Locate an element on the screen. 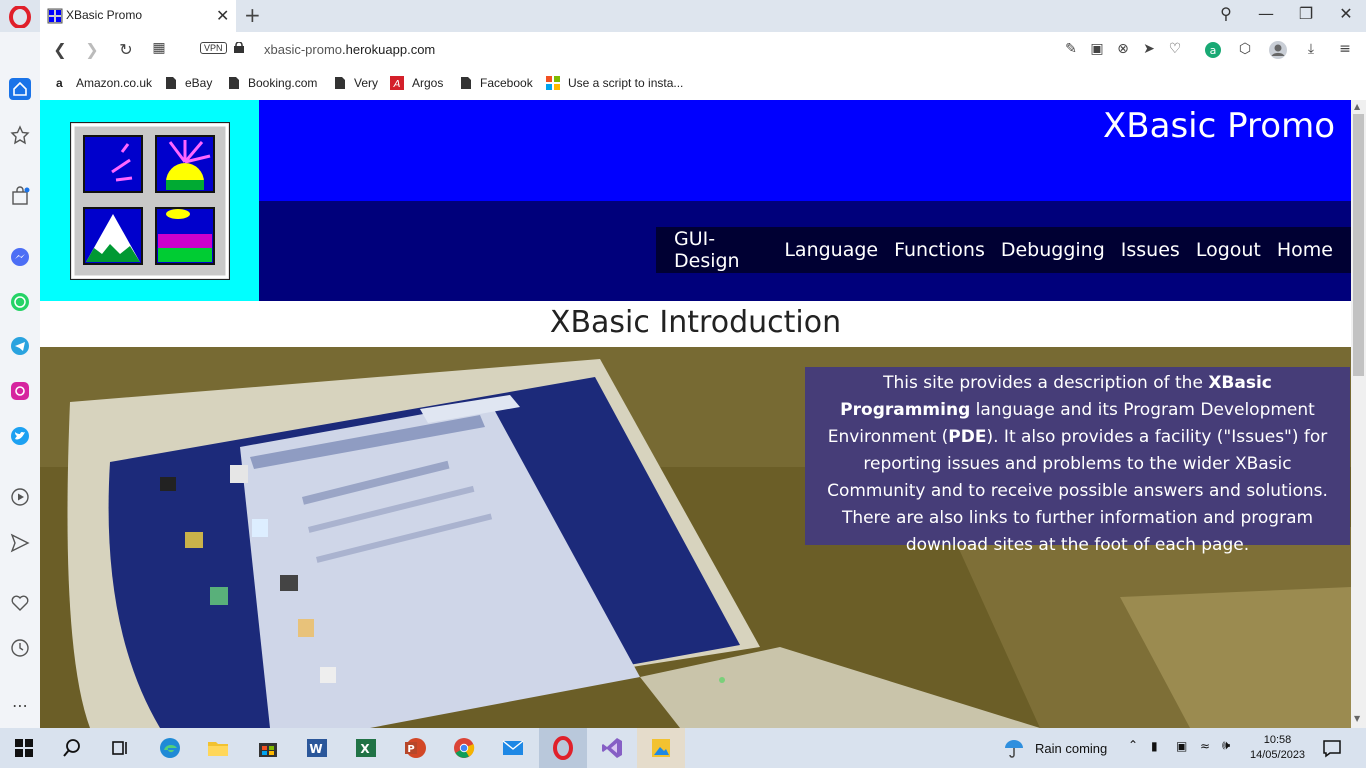 The image size is (1366, 768). player-icon is located at coordinates (20, 497).